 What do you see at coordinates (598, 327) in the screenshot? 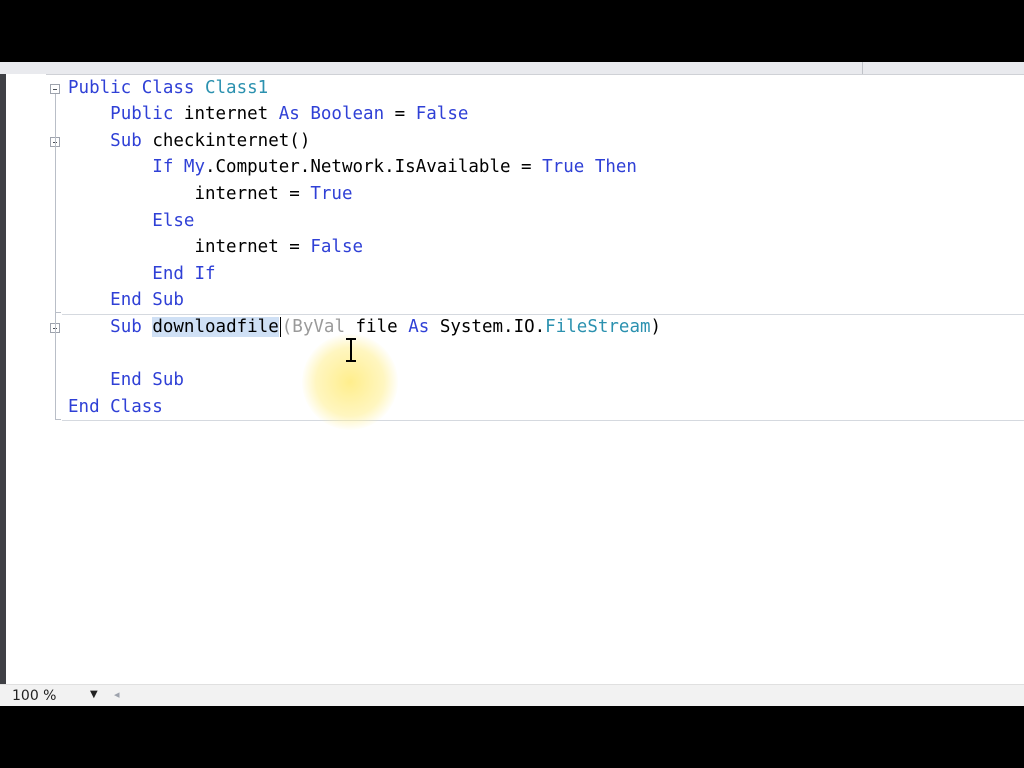
I see `code-token: FileStream` at bounding box center [598, 327].